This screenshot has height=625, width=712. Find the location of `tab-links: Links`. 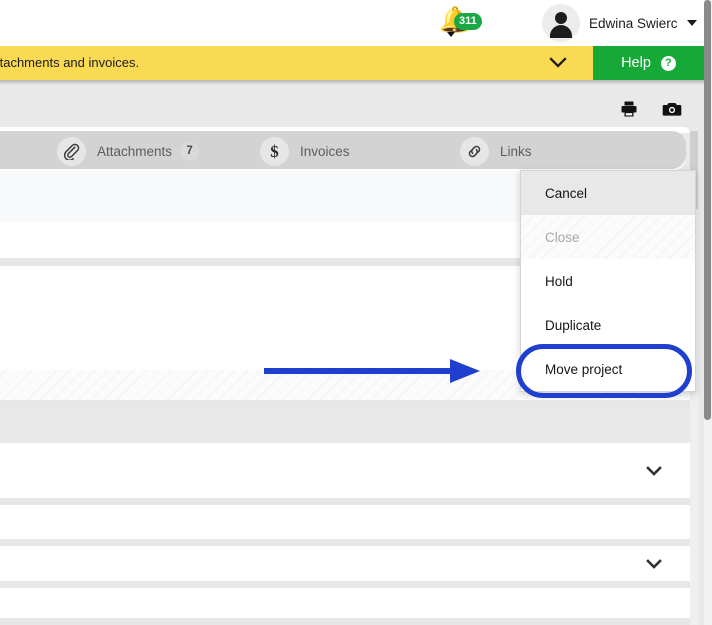

tab-links: Links is located at coordinates (496, 151).